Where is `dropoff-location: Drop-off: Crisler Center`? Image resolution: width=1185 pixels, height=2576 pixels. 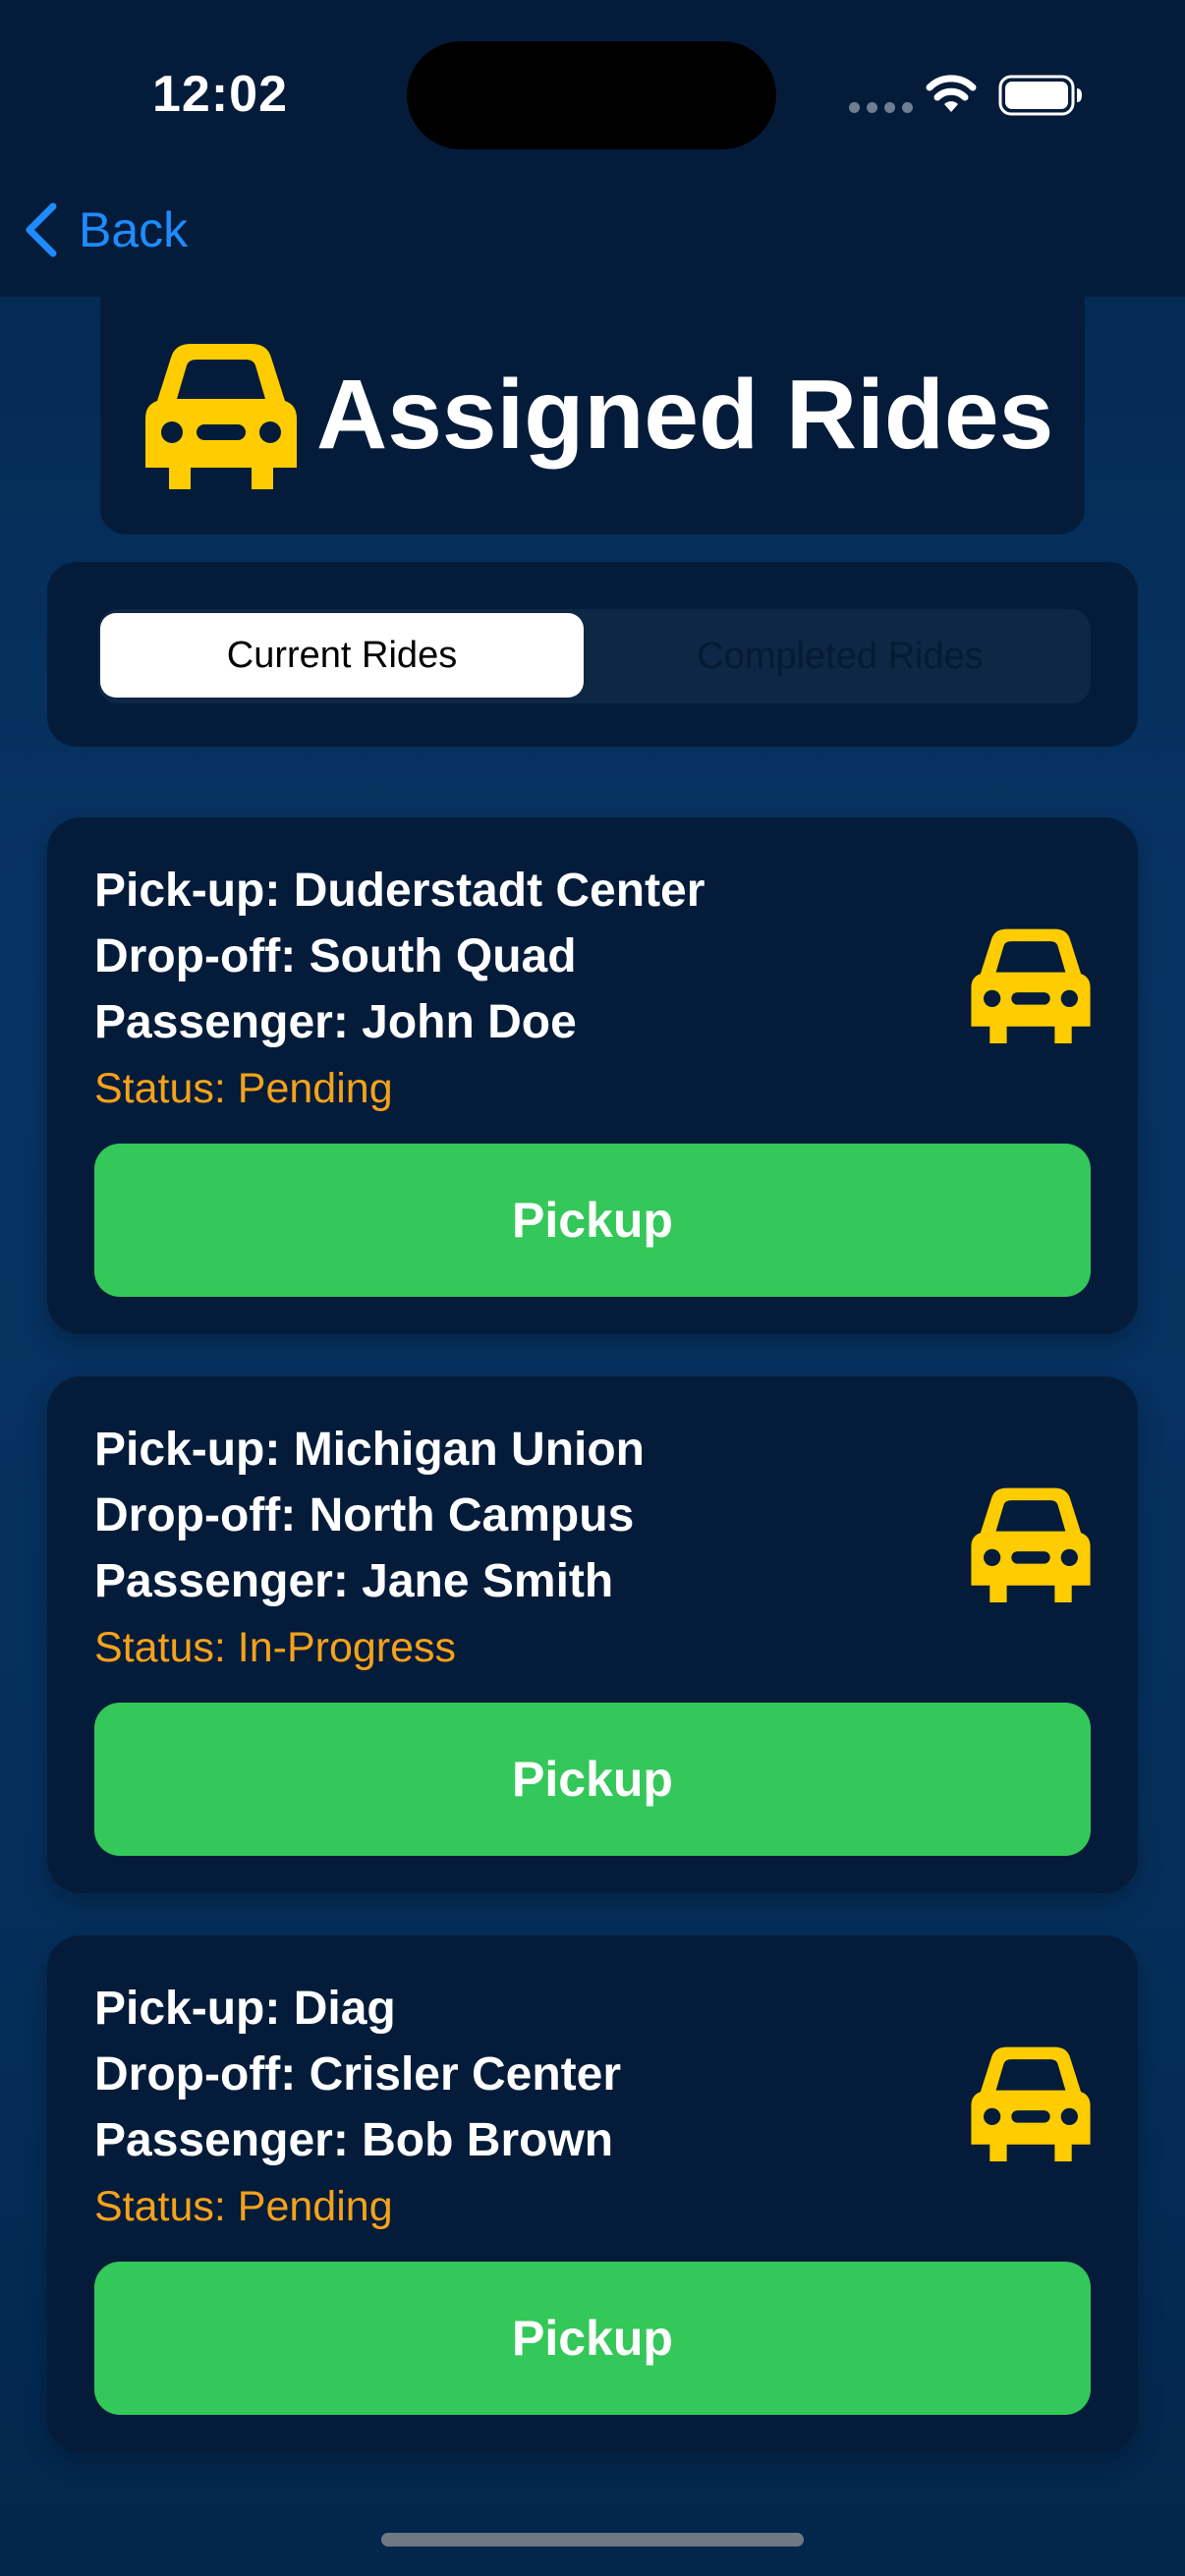
dropoff-location: Drop-off: Crisler Center is located at coordinates (358, 2074).